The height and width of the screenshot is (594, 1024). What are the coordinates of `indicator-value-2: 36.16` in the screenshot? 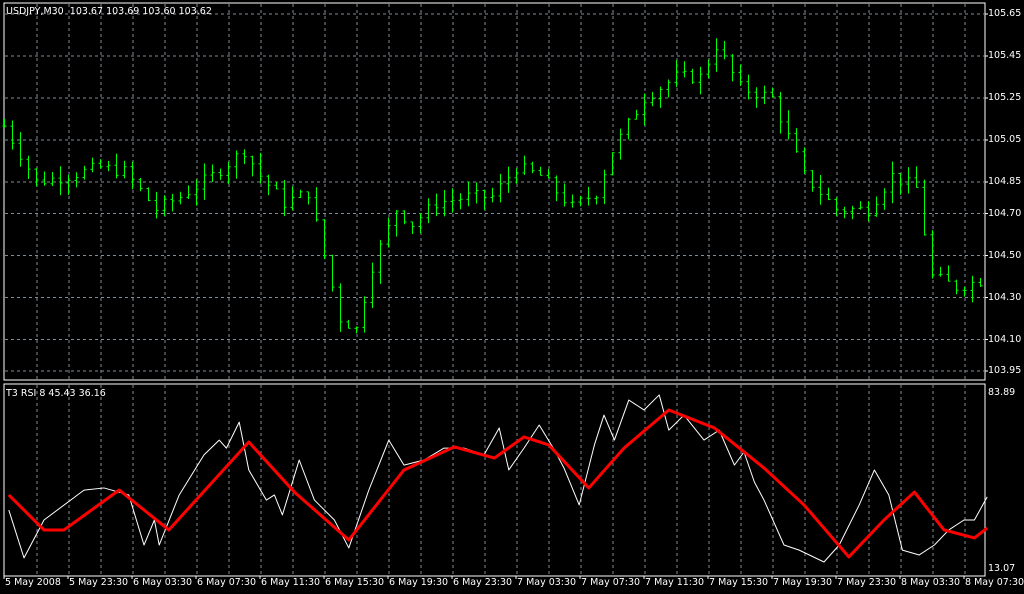 It's located at (92, 393).